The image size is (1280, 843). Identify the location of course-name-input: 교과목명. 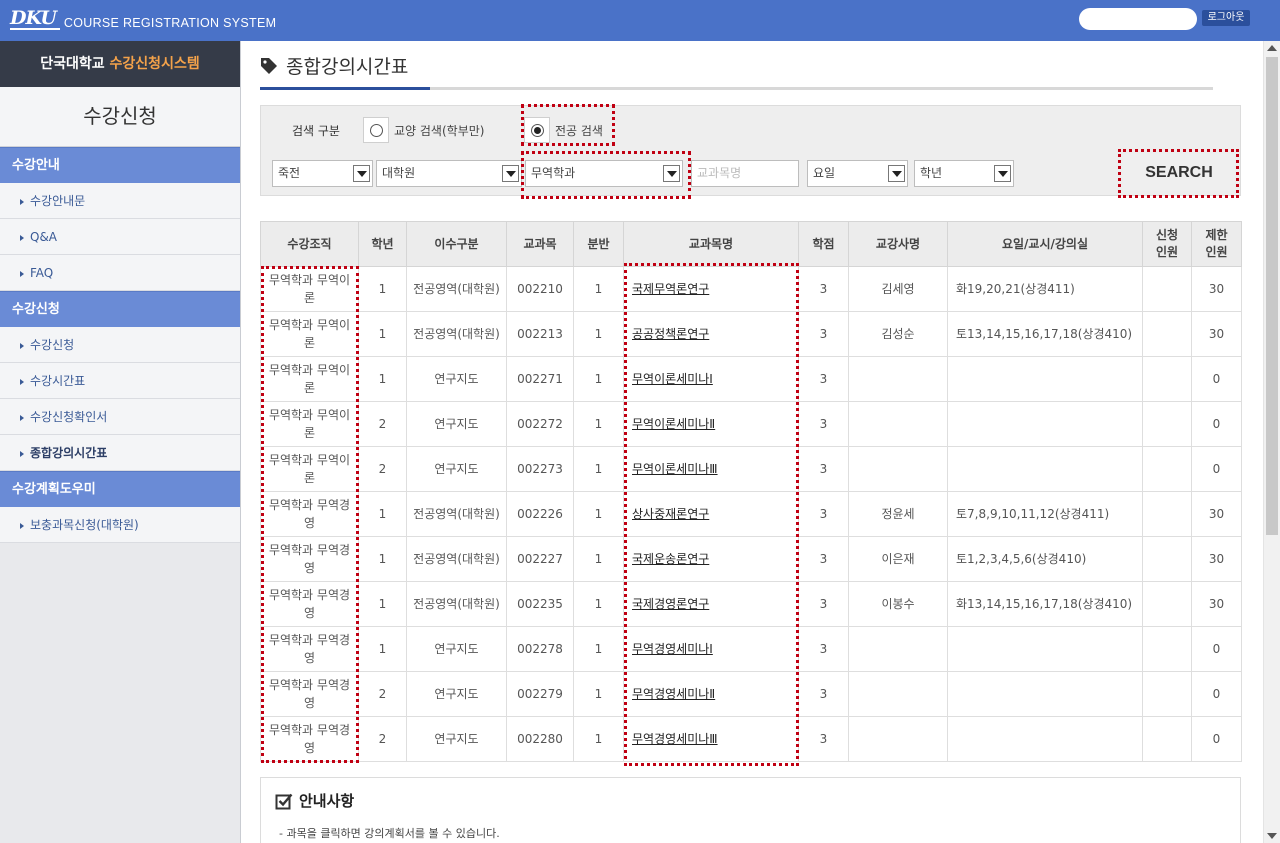
(745, 173).